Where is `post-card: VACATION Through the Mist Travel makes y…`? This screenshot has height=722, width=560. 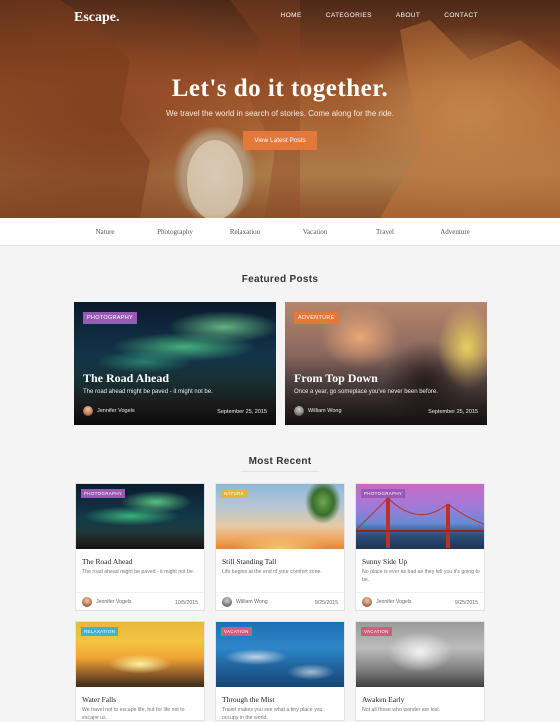 post-card: VACATION Through the Mist Travel makes y… is located at coordinates (280, 671).